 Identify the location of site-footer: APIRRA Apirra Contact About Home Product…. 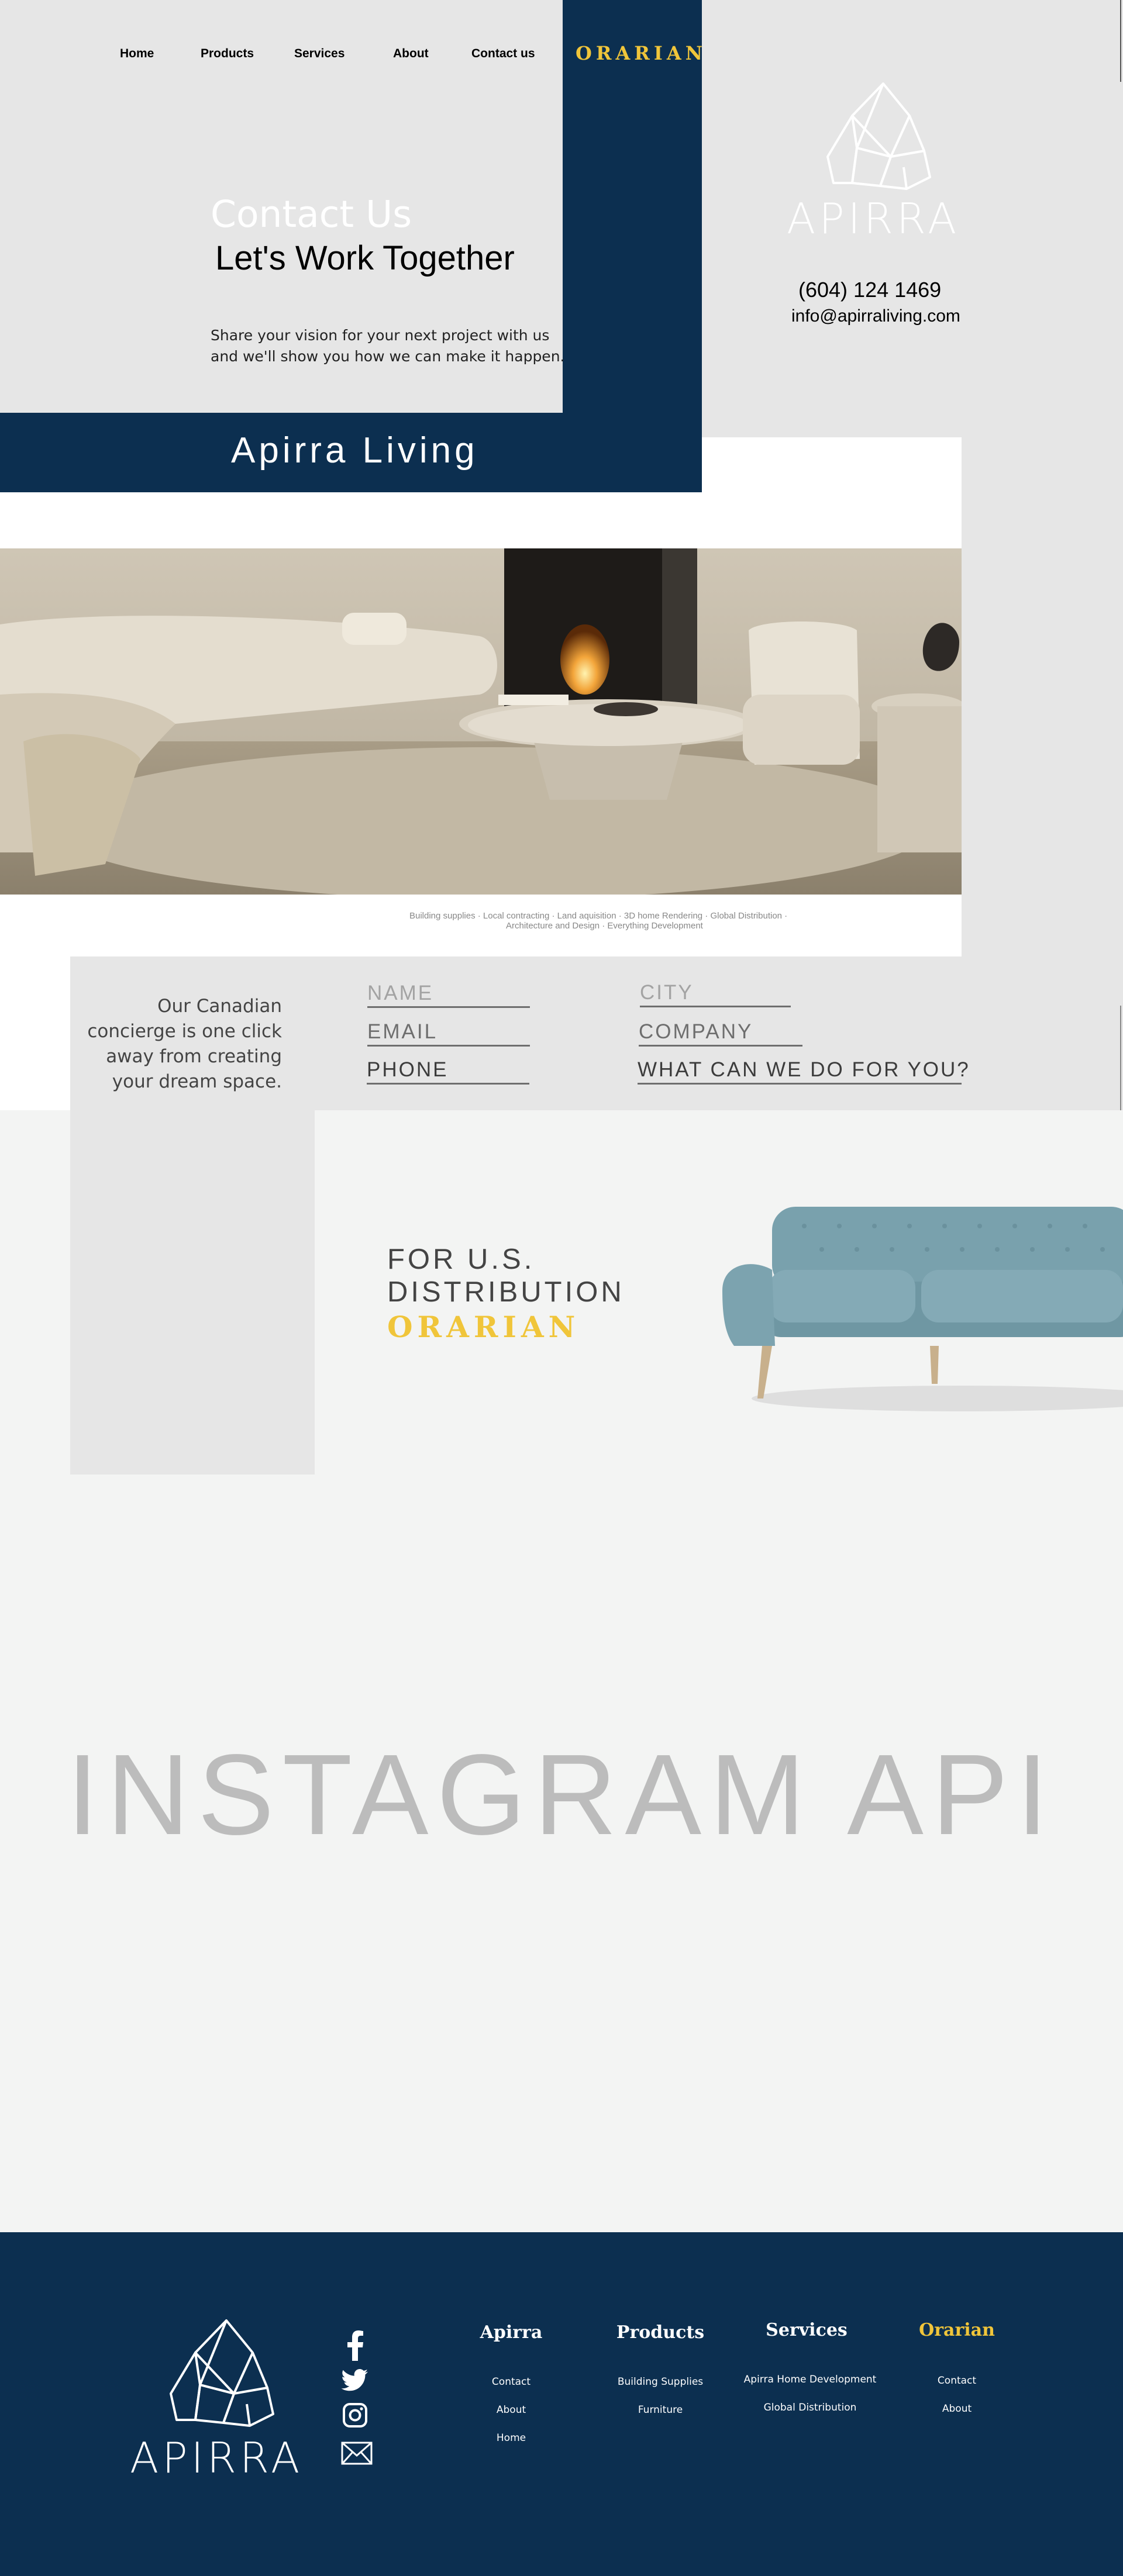
(561, 2404).